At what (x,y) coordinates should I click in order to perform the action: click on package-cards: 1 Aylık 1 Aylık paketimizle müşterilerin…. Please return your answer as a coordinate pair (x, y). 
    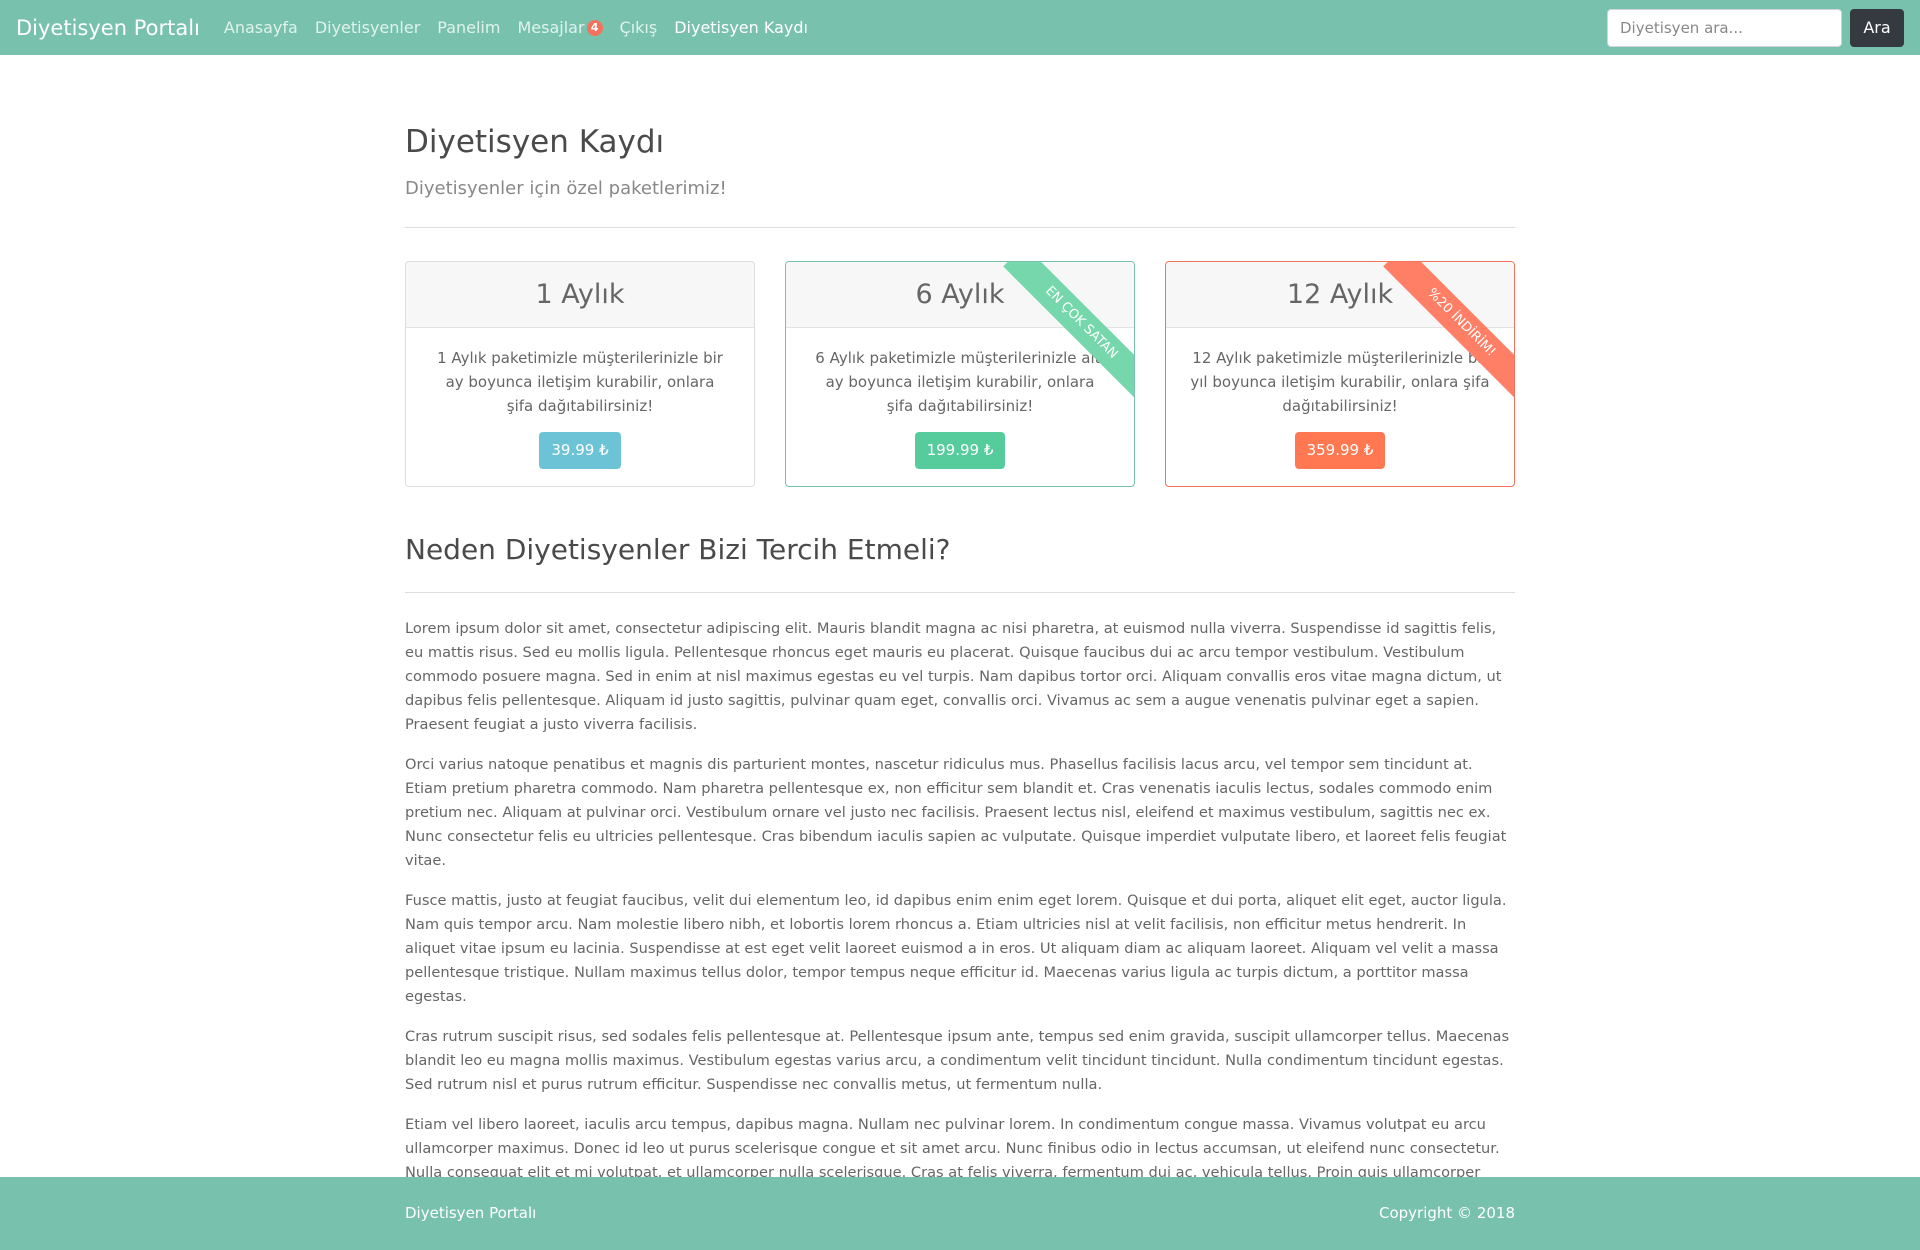
    Looking at the image, I should click on (960, 374).